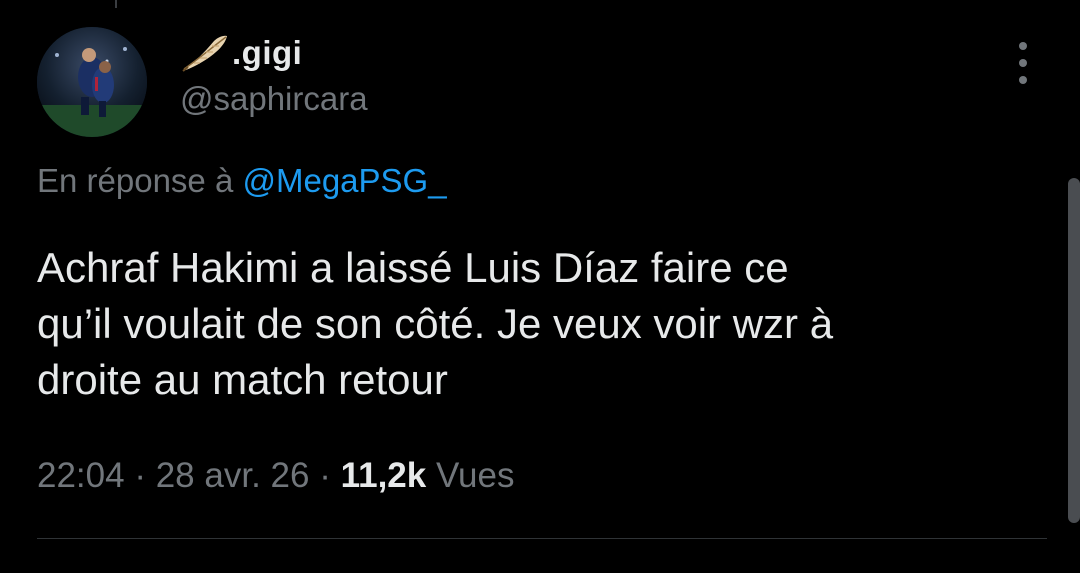 The width and height of the screenshot is (1080, 573). Describe the element at coordinates (116, 4) in the screenshot. I see `thread-connector-line` at that location.